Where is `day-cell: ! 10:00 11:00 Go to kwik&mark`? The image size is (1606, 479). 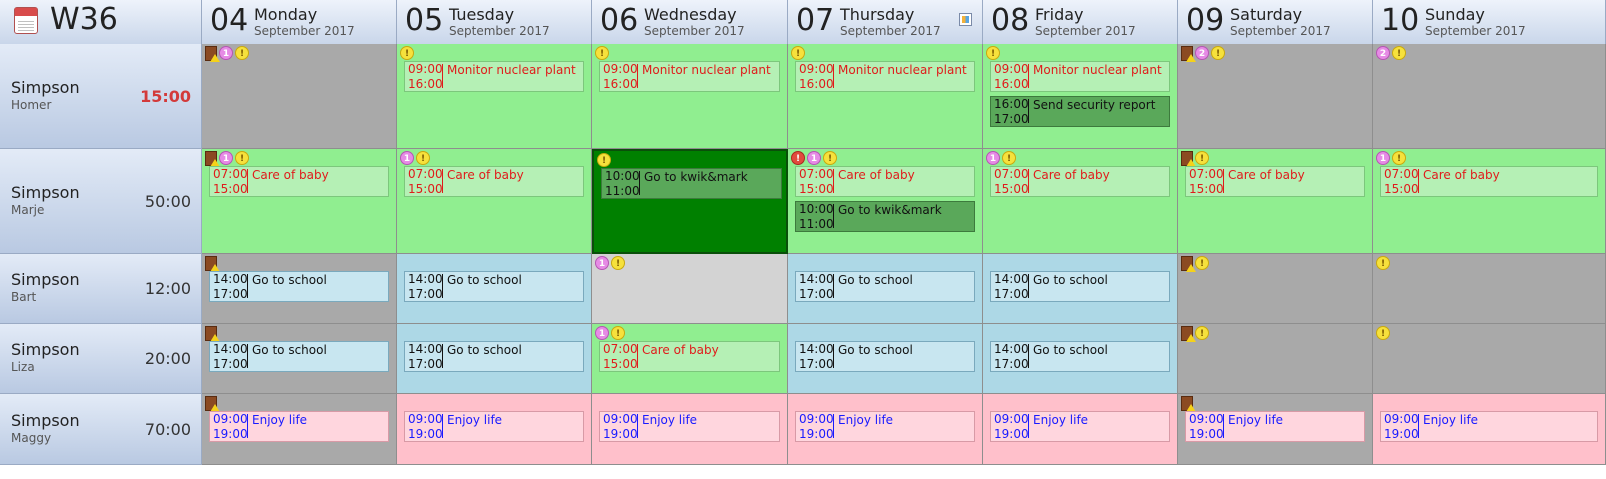
day-cell: ! 10:00 11:00 Go to kwik&mark is located at coordinates (690, 201).